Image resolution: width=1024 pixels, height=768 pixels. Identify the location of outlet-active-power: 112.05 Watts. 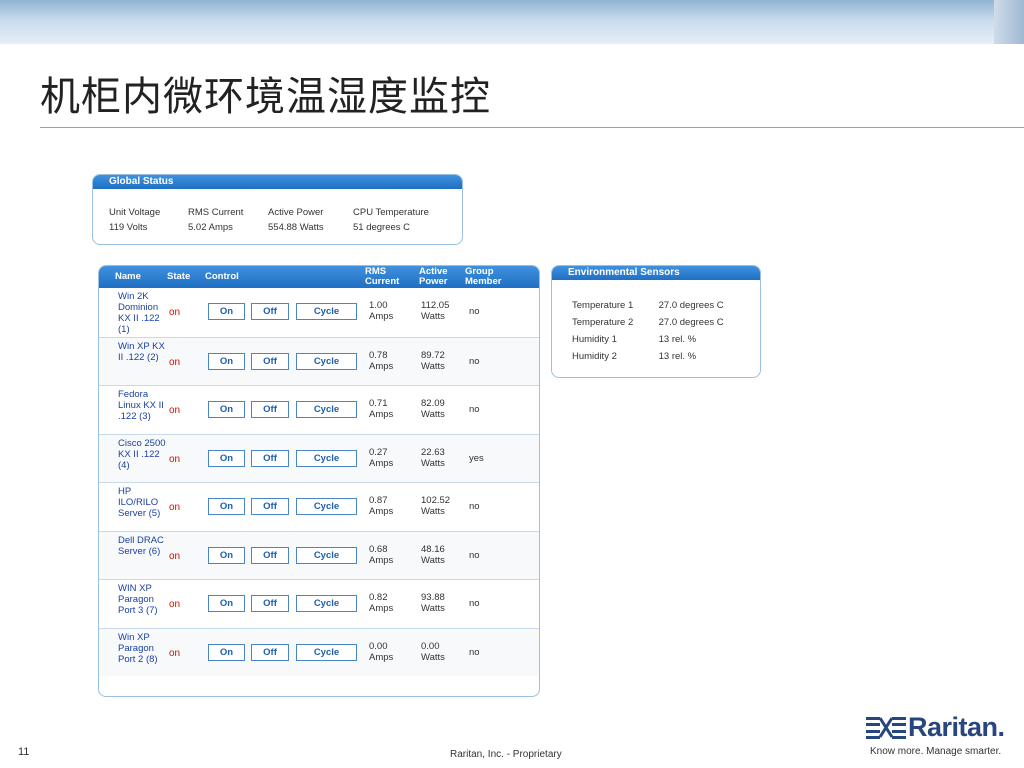
(435, 311).